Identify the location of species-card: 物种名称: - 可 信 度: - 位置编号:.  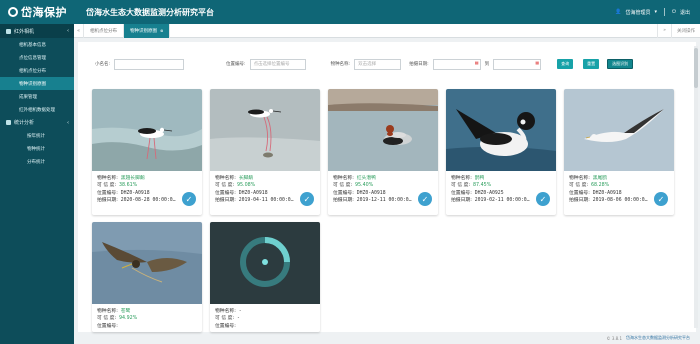
(265, 277).